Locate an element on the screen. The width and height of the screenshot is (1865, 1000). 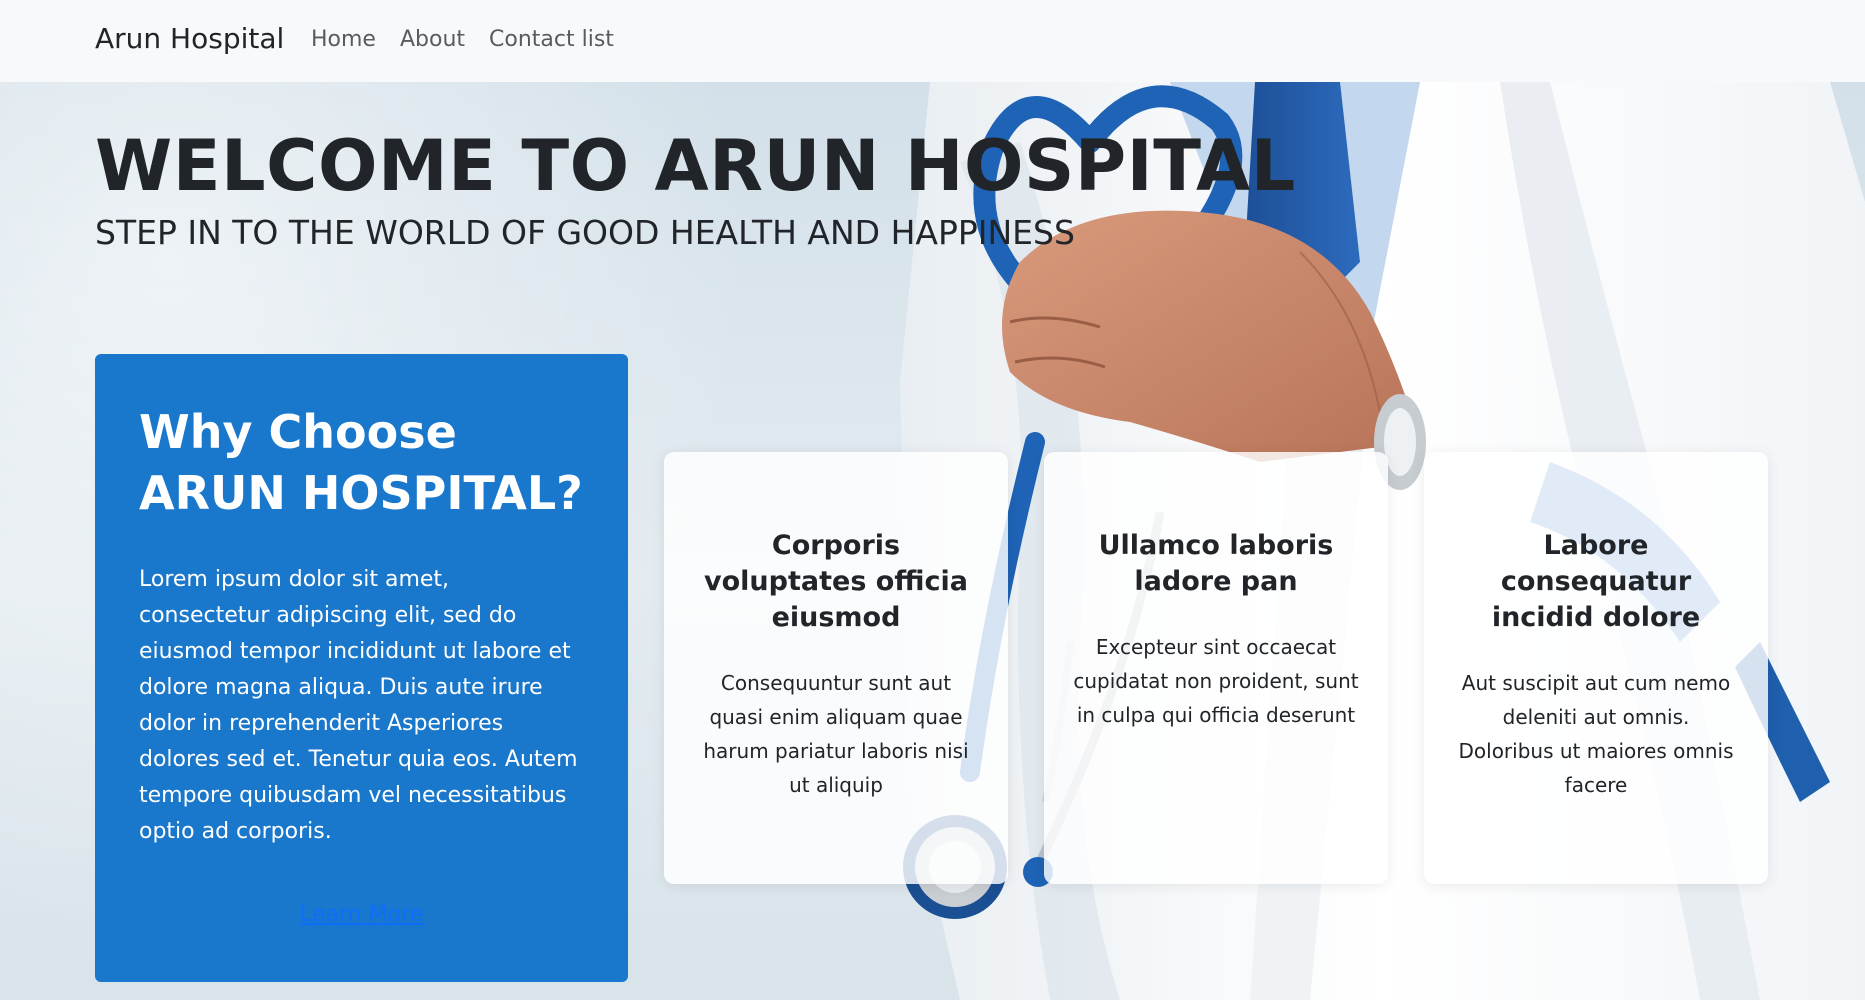
hero-title: WELCOME TO ARUN HOSPITAL is located at coordinates (695, 166).